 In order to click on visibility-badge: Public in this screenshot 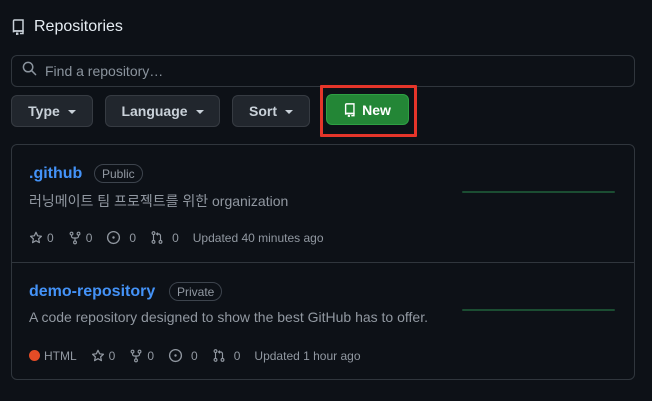, I will do `click(118, 173)`.